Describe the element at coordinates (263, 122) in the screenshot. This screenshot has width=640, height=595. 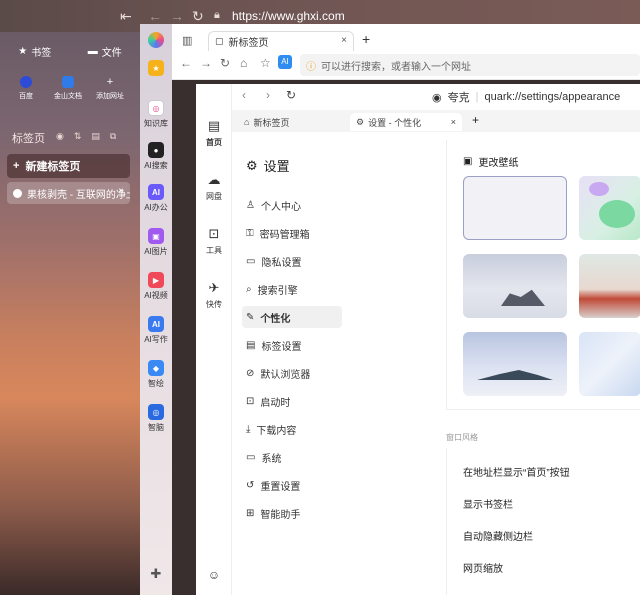
I see `inner-tab-newtab: ⌂ 新标签页` at that location.